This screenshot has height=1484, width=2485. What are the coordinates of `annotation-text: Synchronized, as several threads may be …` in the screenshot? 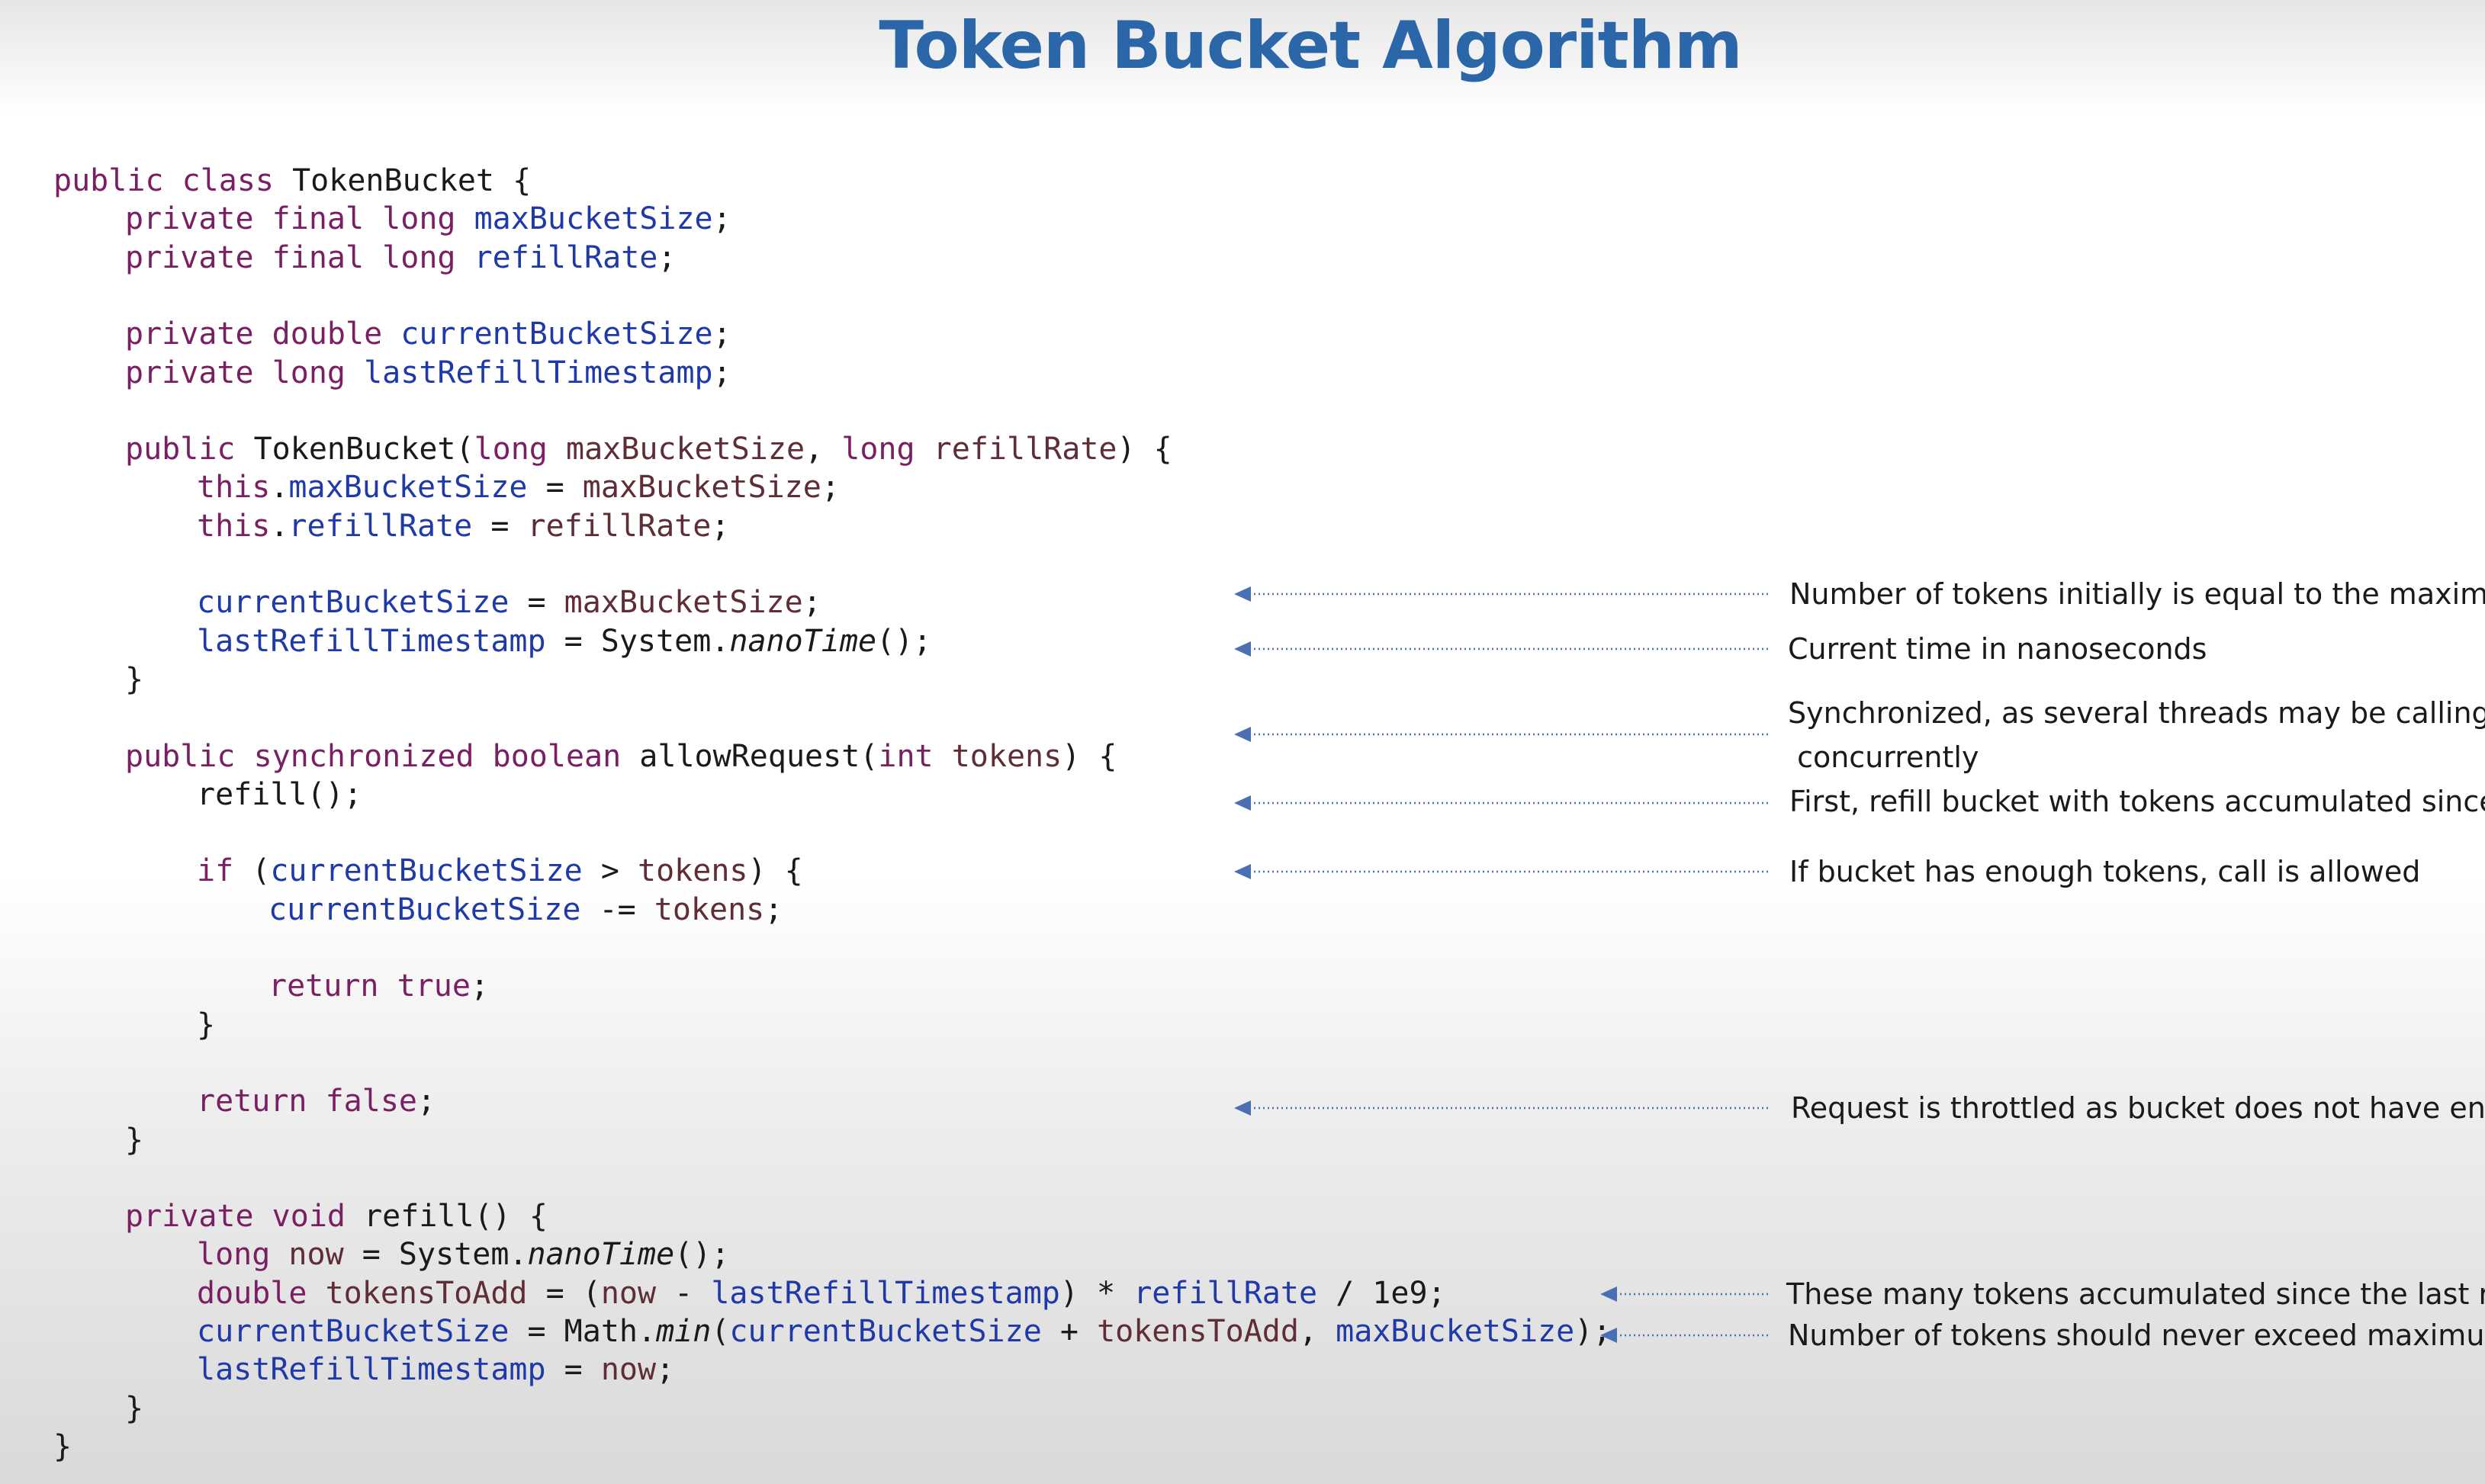 It's located at (2136, 735).